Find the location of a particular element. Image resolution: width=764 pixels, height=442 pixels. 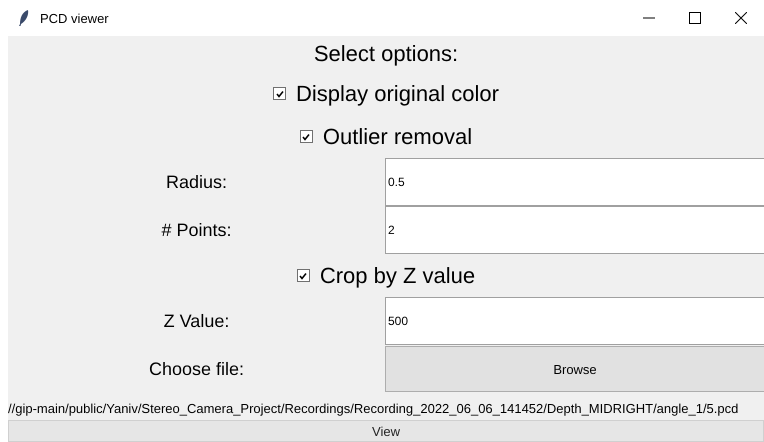

heading: Select options: is located at coordinates (386, 53).